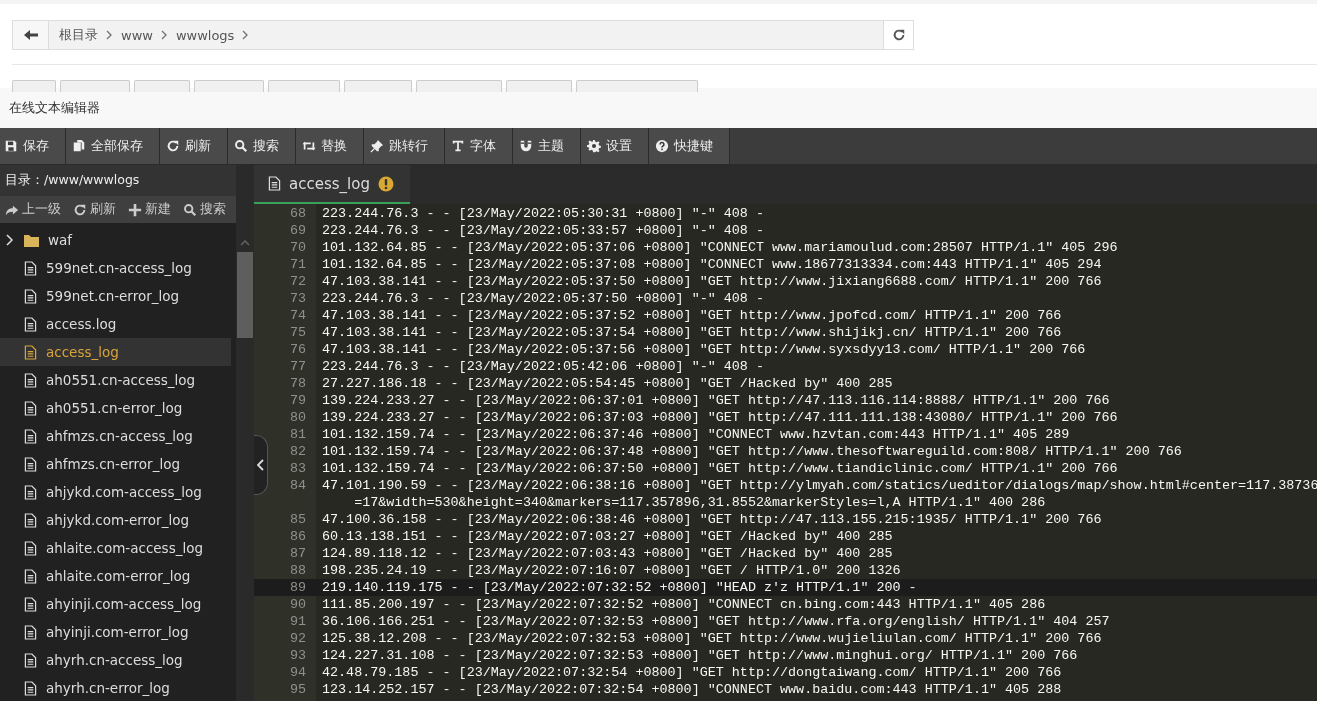  What do you see at coordinates (115, 324) in the screenshot?
I see `file-item: access.log` at bounding box center [115, 324].